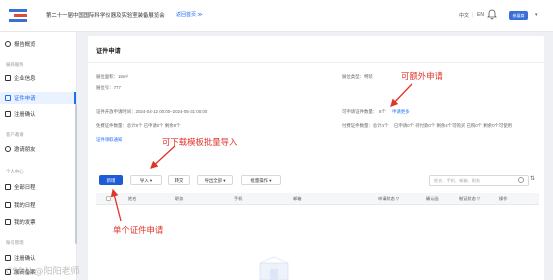 The image size is (553, 280). Describe the element at coordinates (108, 198) in the screenshot. I see `select-all-checkbox` at that location.